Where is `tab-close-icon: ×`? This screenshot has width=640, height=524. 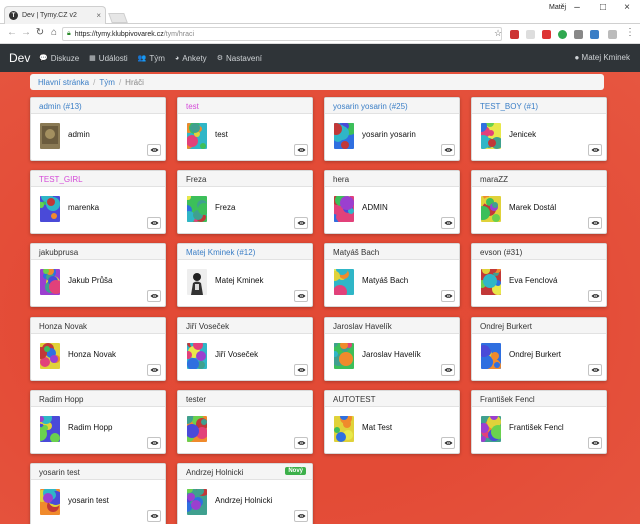
tab-close-icon: × is located at coordinates (98, 15).